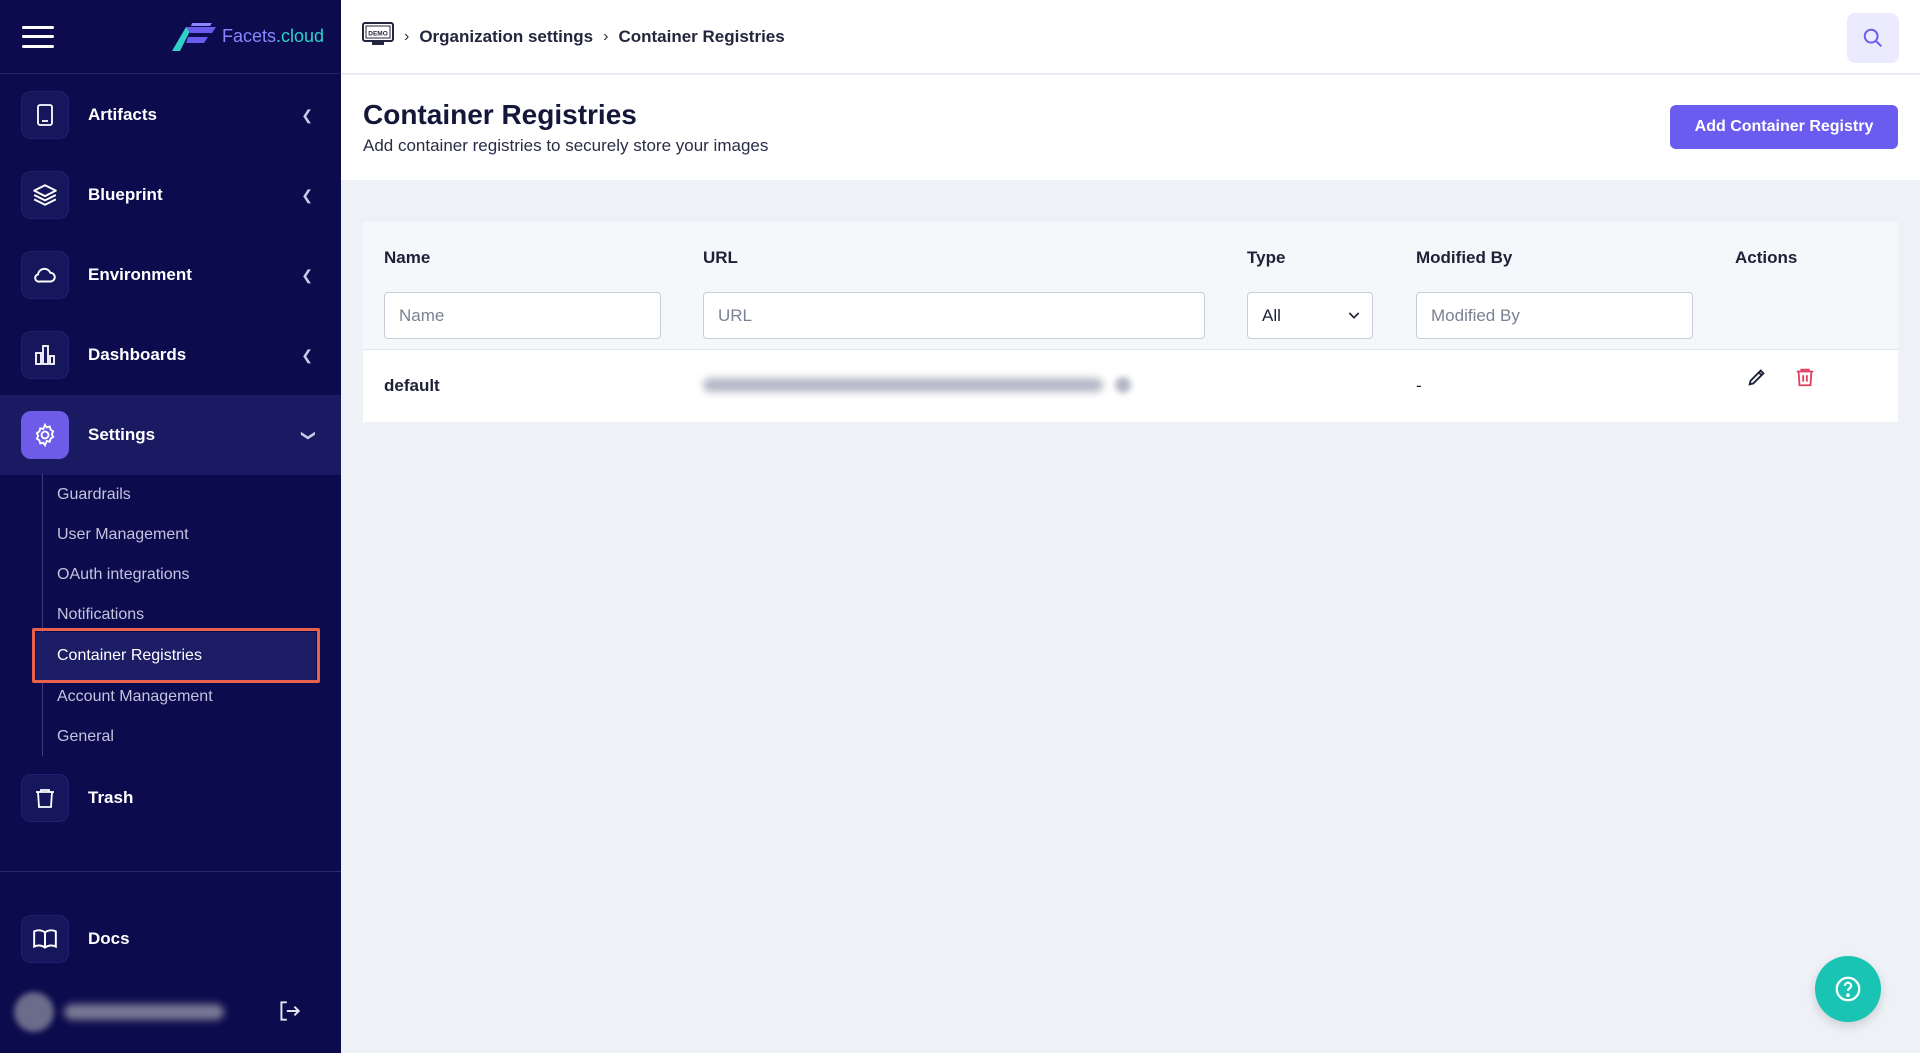  What do you see at coordinates (170, 195) in the screenshot?
I see `sidebar-item-blueprint: Blueprint ❮` at bounding box center [170, 195].